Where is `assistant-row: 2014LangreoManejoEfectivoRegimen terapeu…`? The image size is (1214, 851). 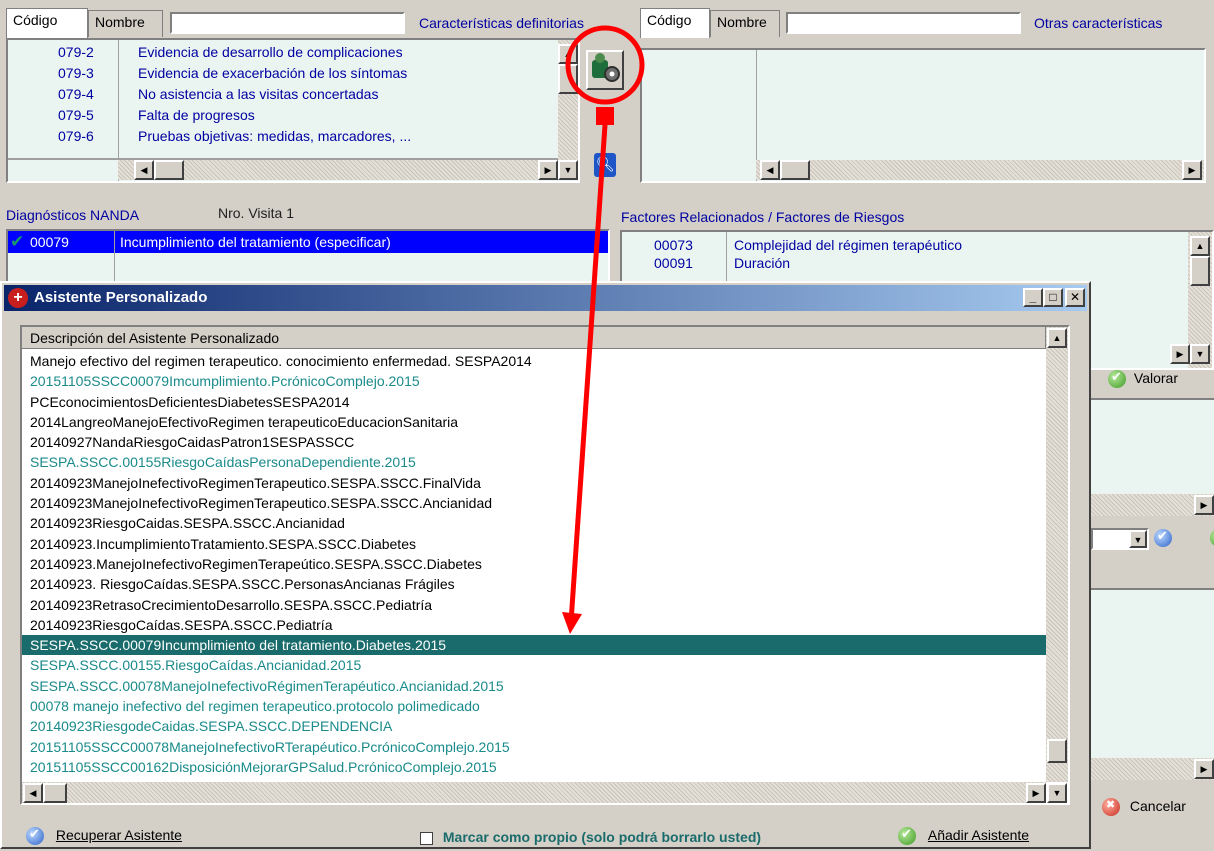
assistant-row: 2014LangreoManejoEfectivoRegimen terapeu… is located at coordinates (534, 422).